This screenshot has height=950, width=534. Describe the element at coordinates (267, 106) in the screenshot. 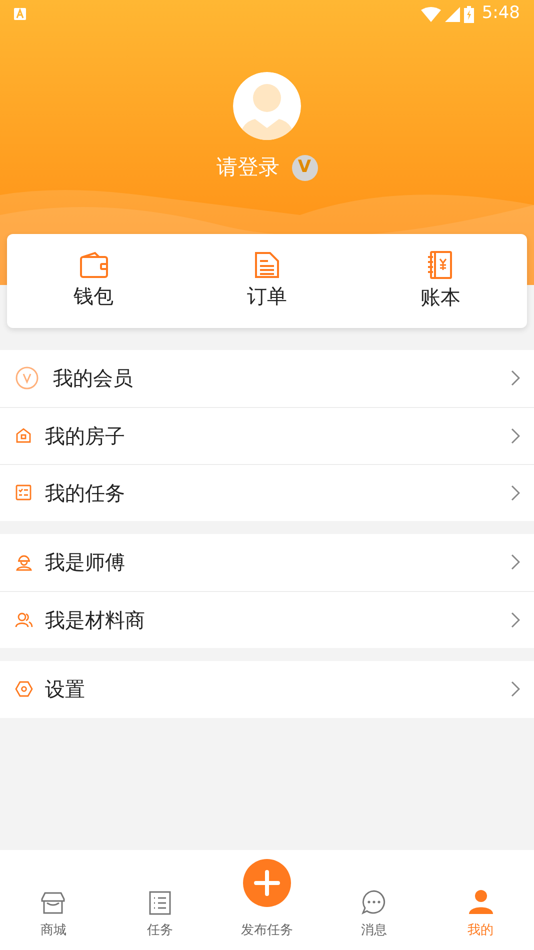

I see `avatar-icon` at that location.